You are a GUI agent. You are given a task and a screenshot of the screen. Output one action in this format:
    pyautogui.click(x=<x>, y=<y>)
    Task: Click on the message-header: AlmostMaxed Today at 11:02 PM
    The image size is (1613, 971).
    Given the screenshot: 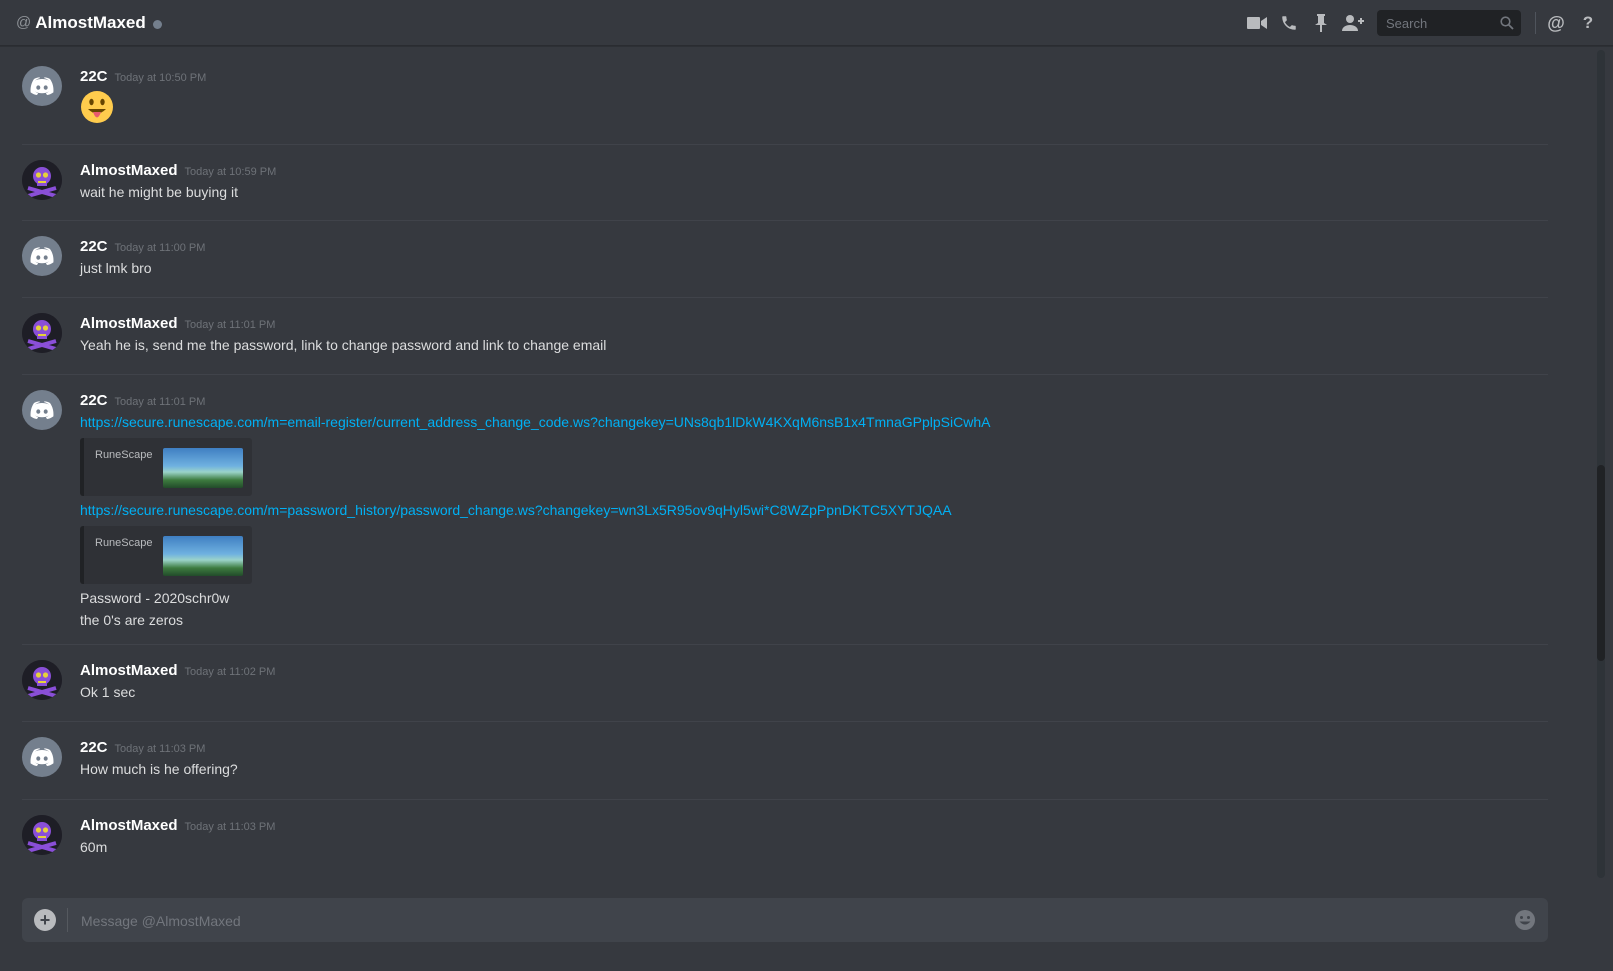 What is the action you would take?
    pyautogui.click(x=177, y=670)
    